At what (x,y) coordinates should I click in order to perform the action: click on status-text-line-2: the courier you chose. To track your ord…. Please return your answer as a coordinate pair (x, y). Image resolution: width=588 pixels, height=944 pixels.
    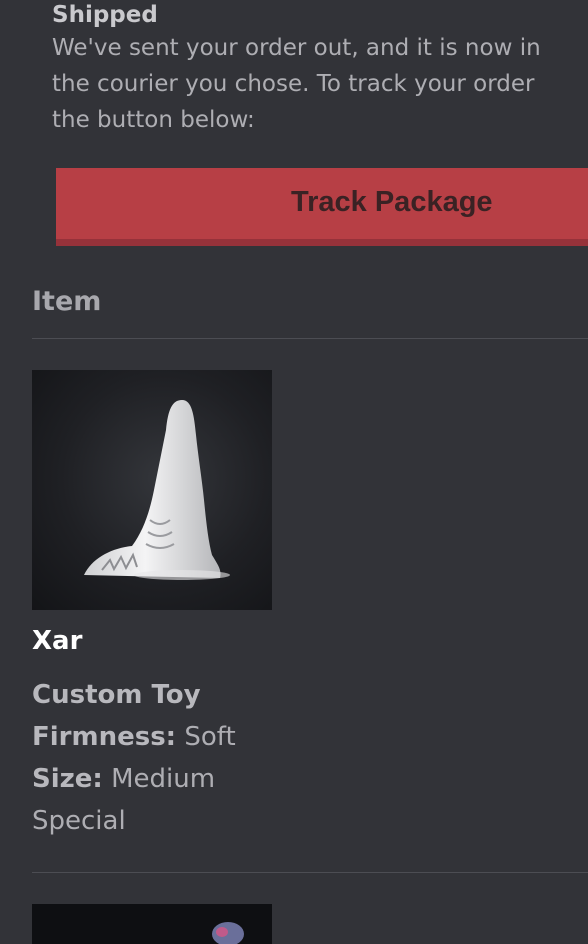
    Looking at the image, I should click on (293, 84).